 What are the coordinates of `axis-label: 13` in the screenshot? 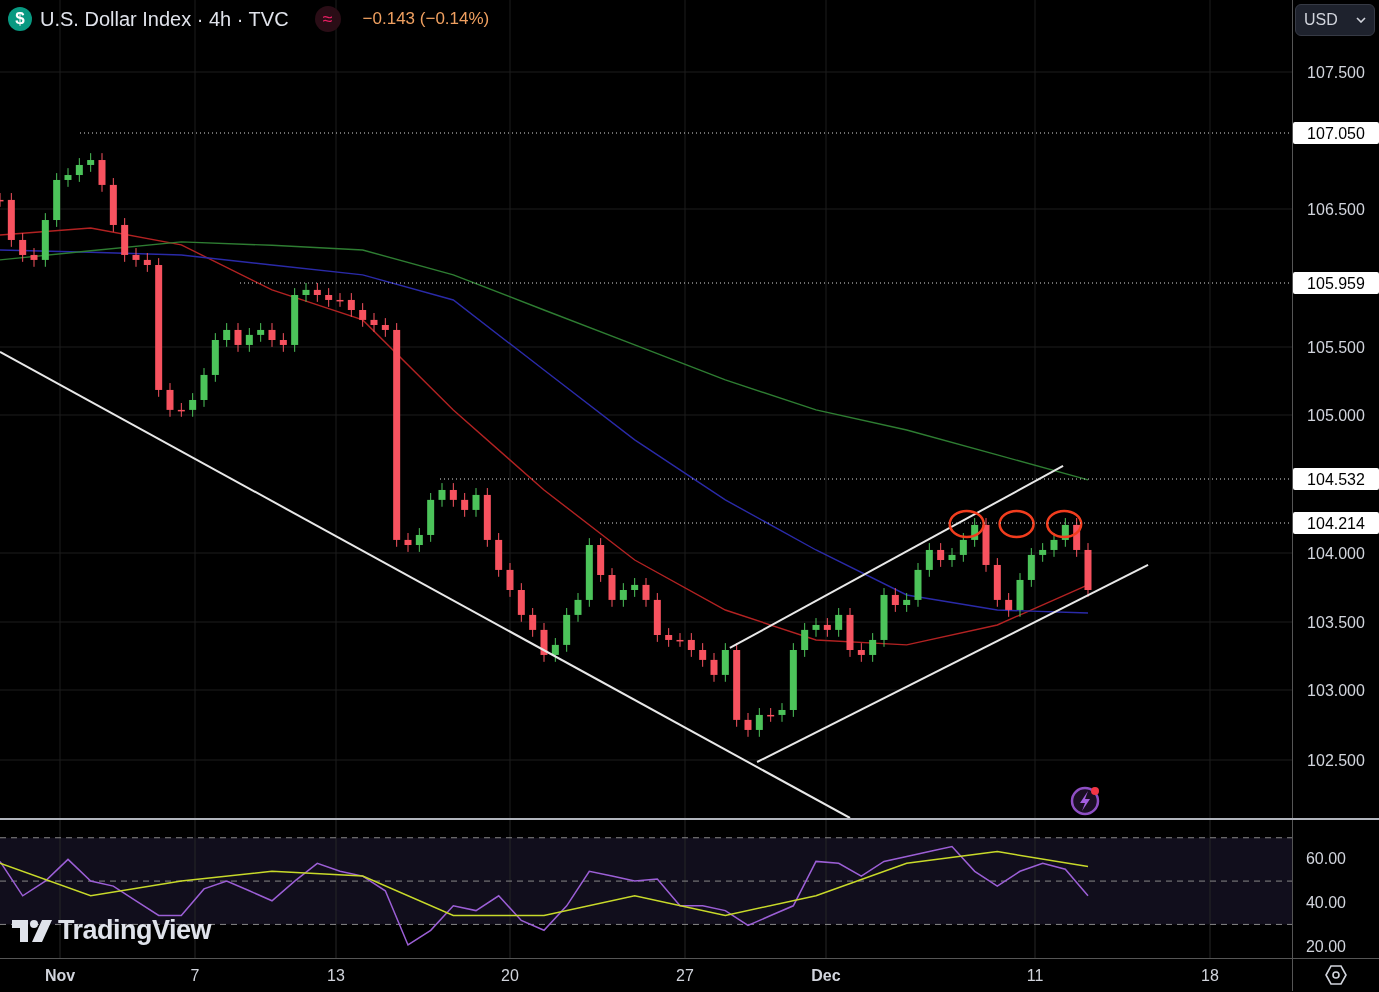 It's located at (336, 975).